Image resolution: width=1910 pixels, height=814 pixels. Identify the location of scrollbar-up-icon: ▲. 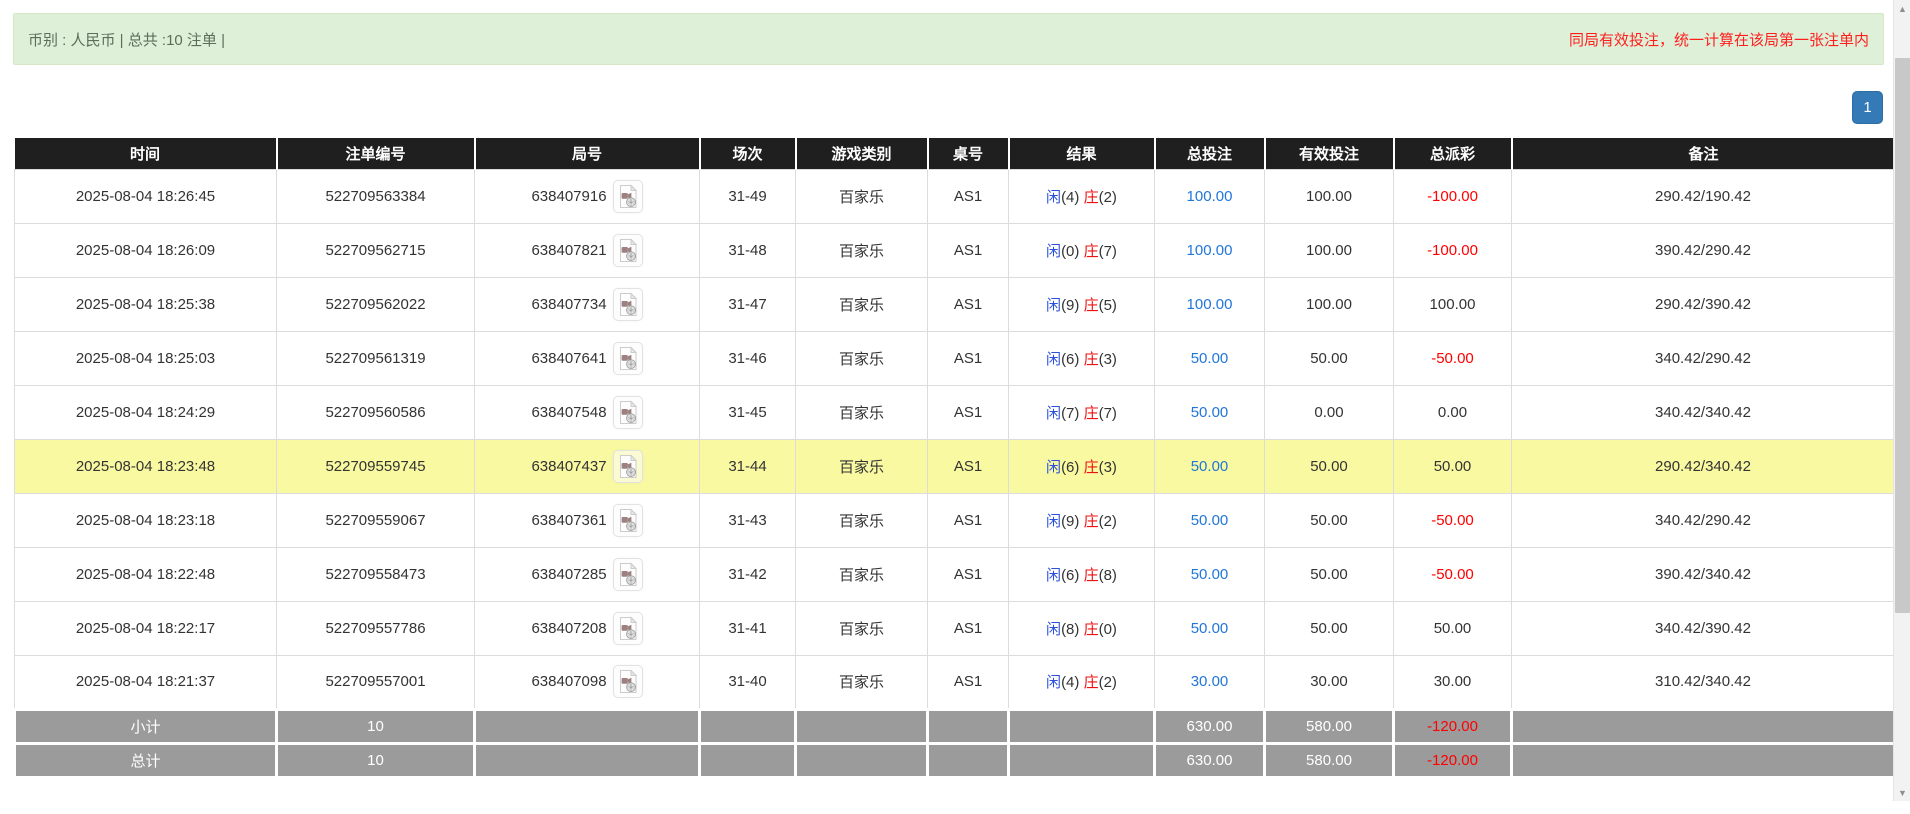
(1902, 8).